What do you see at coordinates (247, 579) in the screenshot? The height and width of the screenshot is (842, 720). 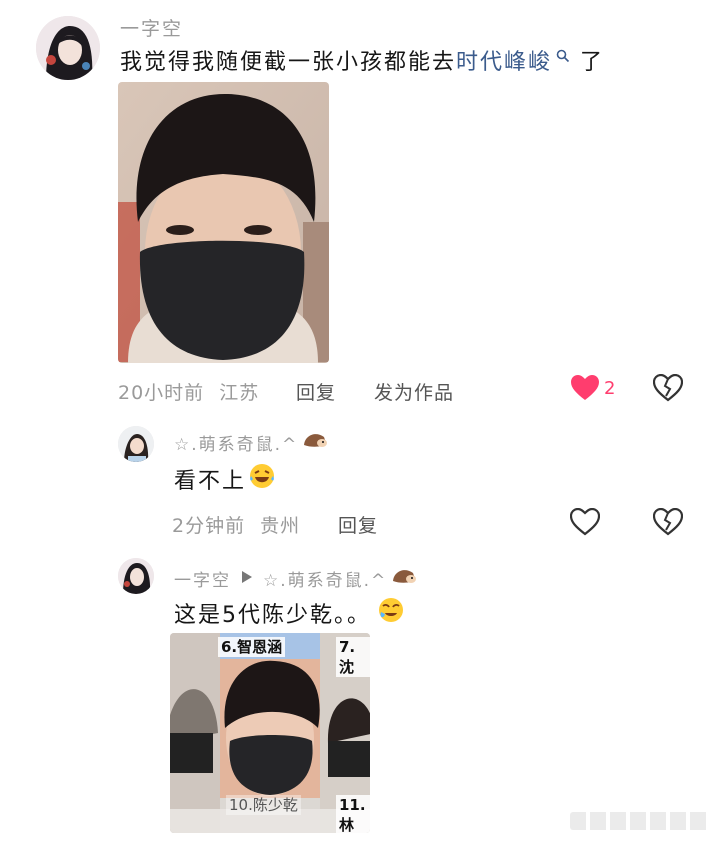 I see `reply-arrow-icon` at bounding box center [247, 579].